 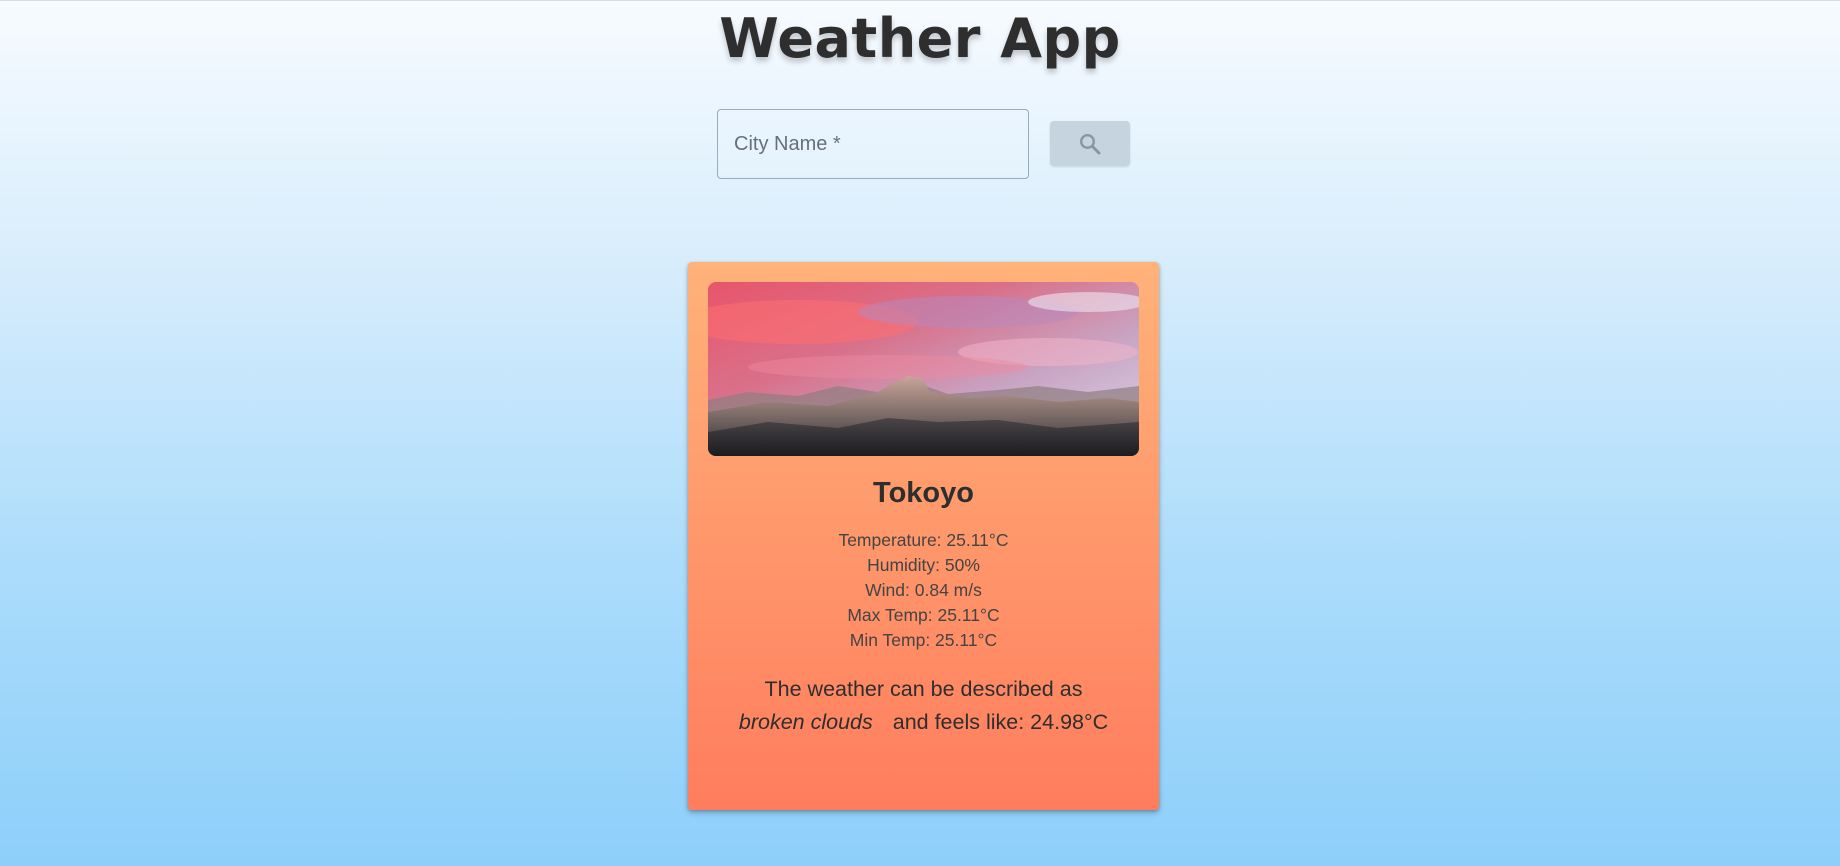 What do you see at coordinates (920, 38) in the screenshot?
I see `page-title: Weather App` at bounding box center [920, 38].